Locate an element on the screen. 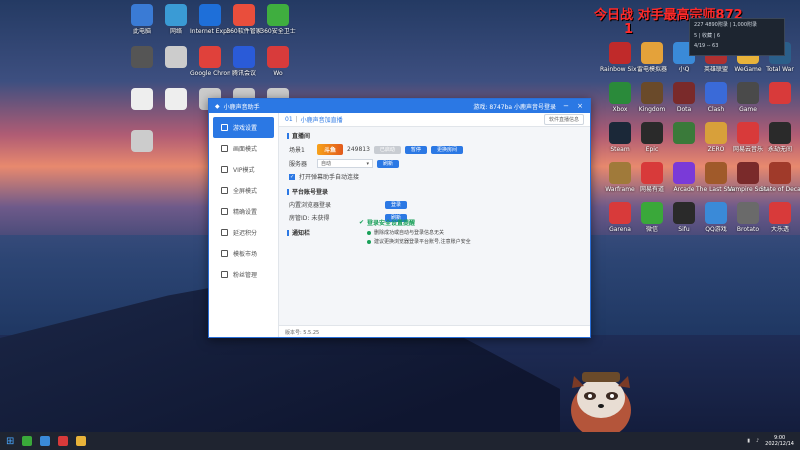 The image size is (800, 450). account-row-login: 内置浏览器登录 登录 is located at coordinates (434, 204).